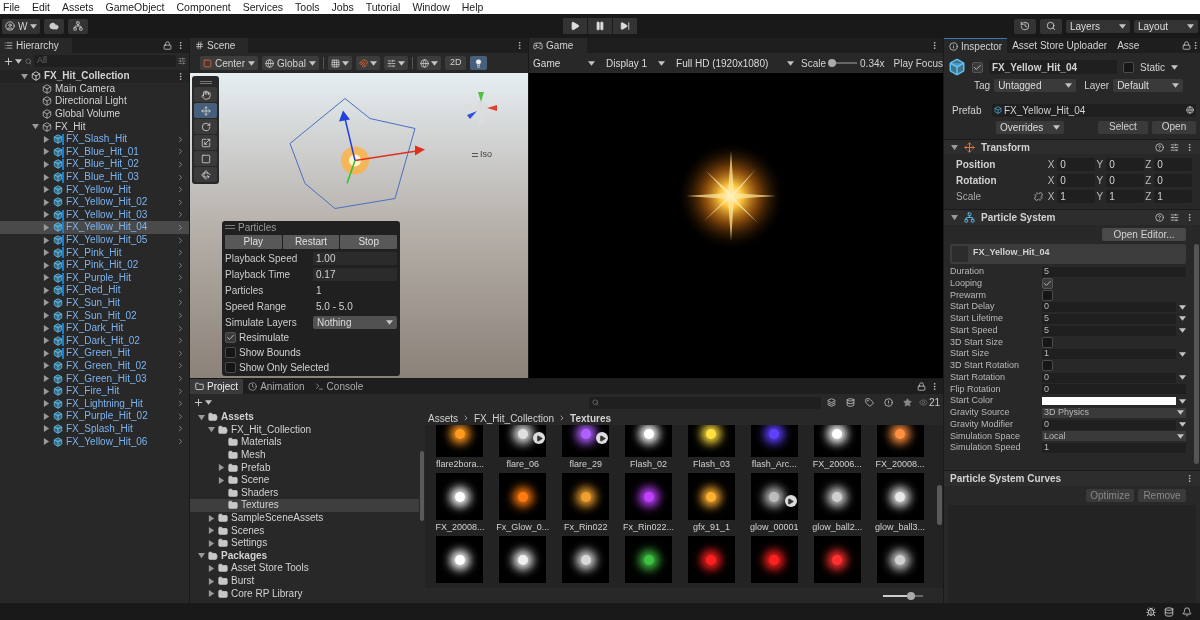  I want to click on folder-item: Settings, so click(304, 543).